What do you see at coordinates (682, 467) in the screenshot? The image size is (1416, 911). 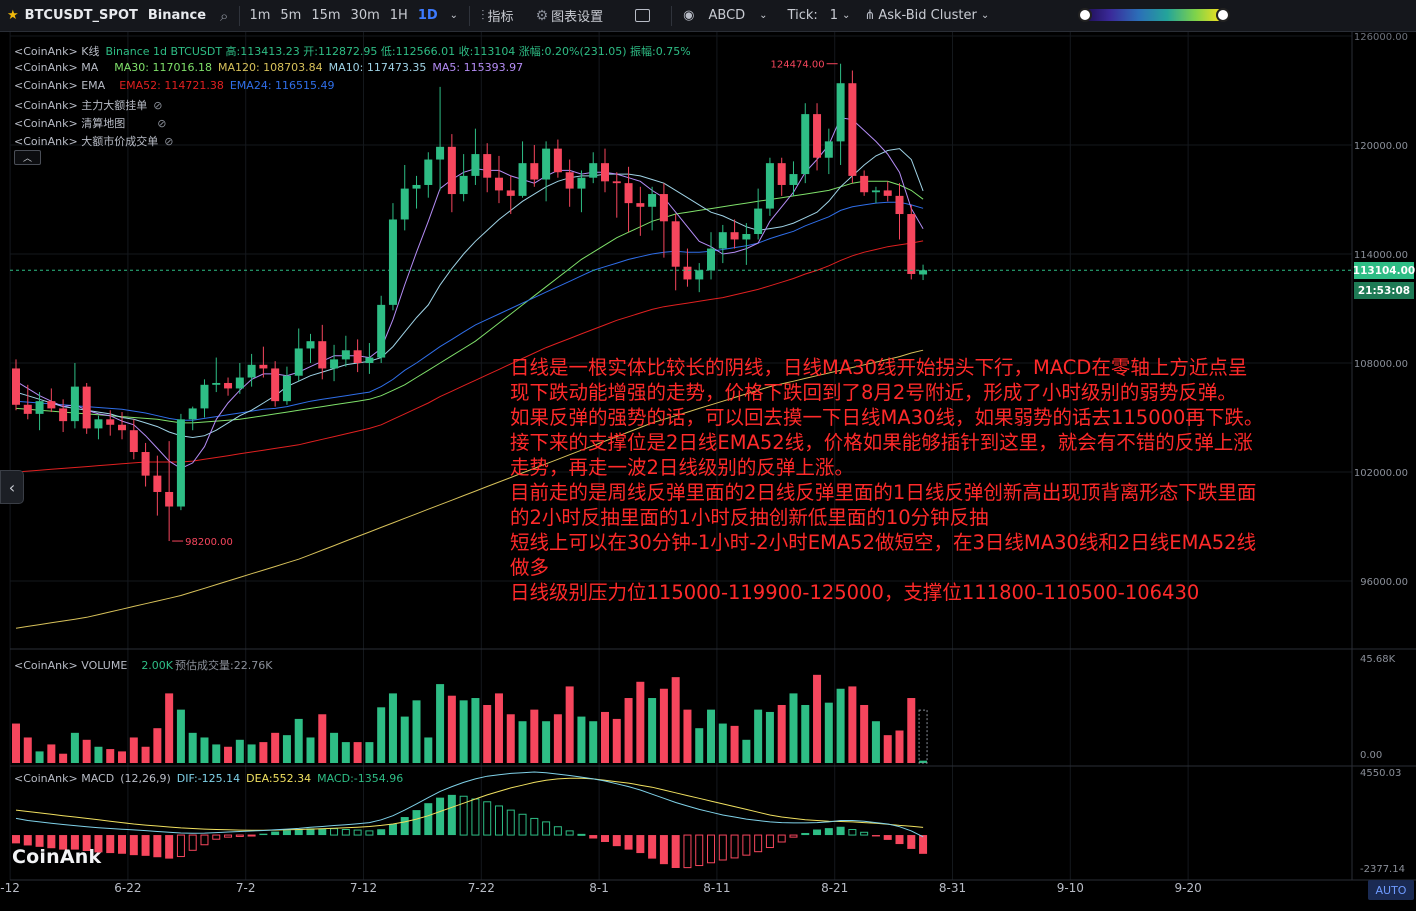 I see `annotation-line: 走势，再走一波2日线级别的反弹上涨。` at bounding box center [682, 467].